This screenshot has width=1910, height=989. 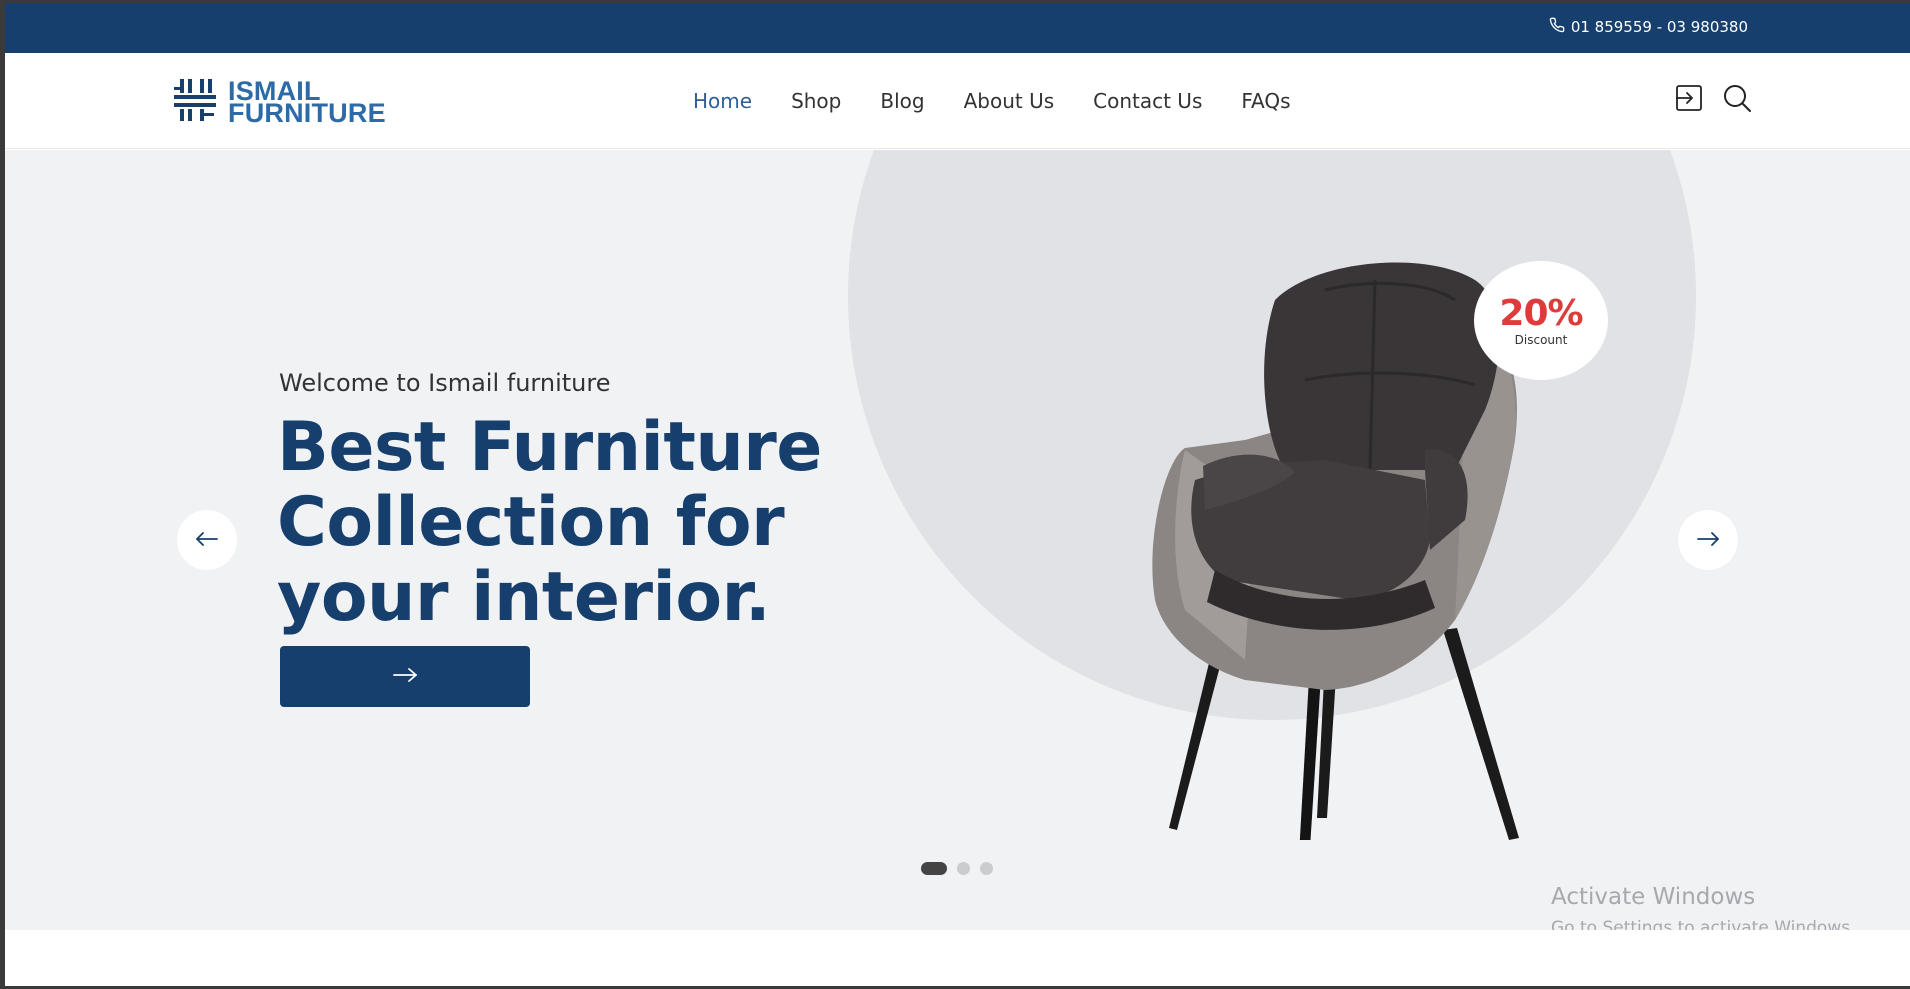 What do you see at coordinates (1737, 100) in the screenshot?
I see `search-icon` at bounding box center [1737, 100].